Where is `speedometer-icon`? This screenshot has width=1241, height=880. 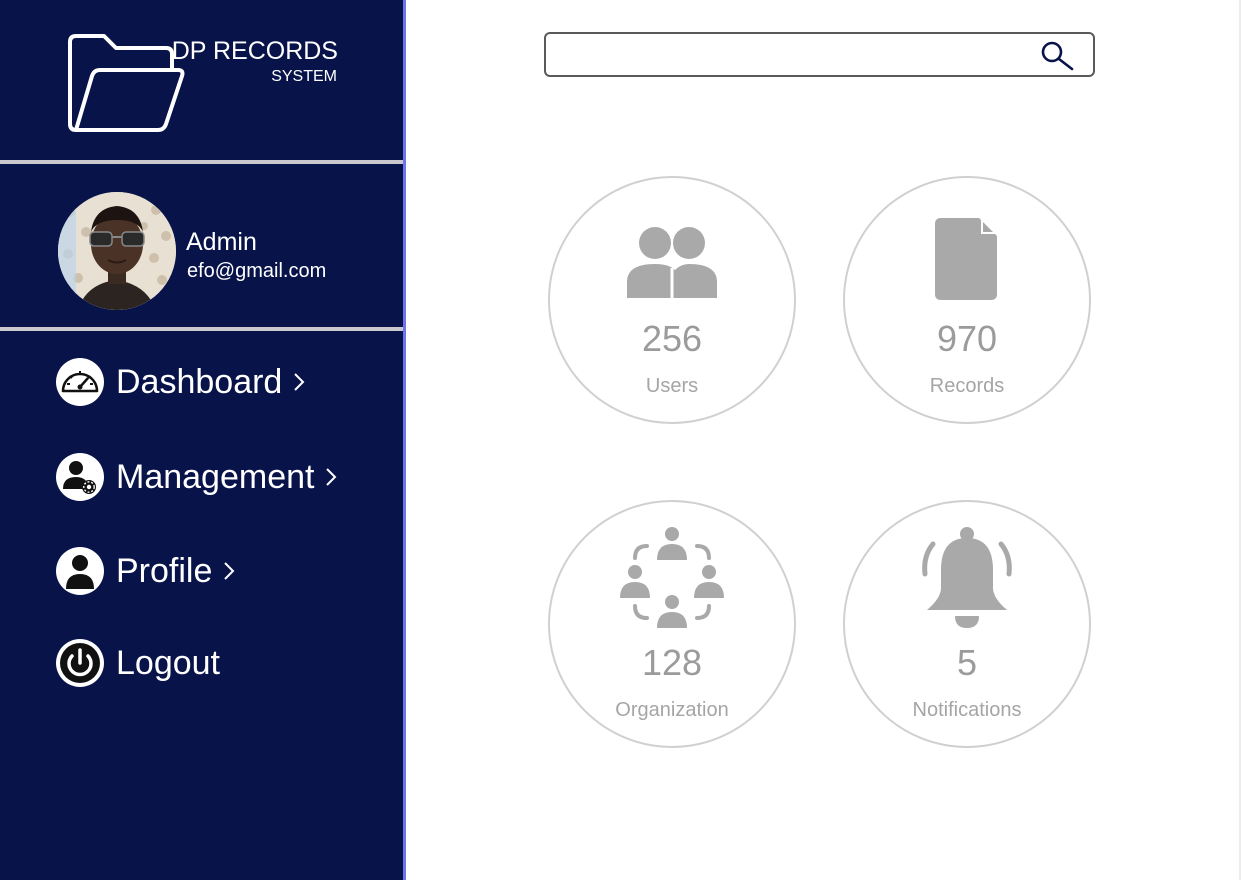 speedometer-icon is located at coordinates (80, 382).